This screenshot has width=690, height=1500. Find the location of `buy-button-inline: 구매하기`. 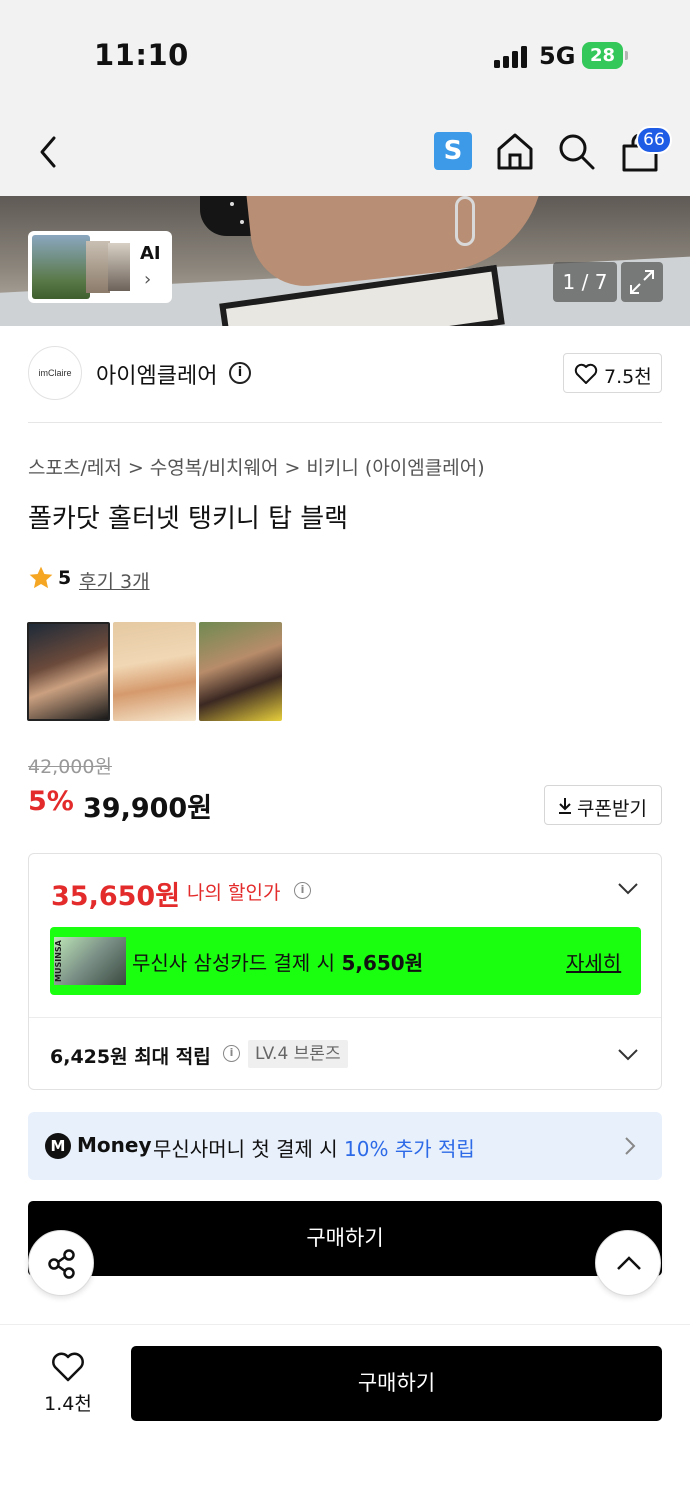

buy-button-inline: 구매하기 is located at coordinates (345, 1238).